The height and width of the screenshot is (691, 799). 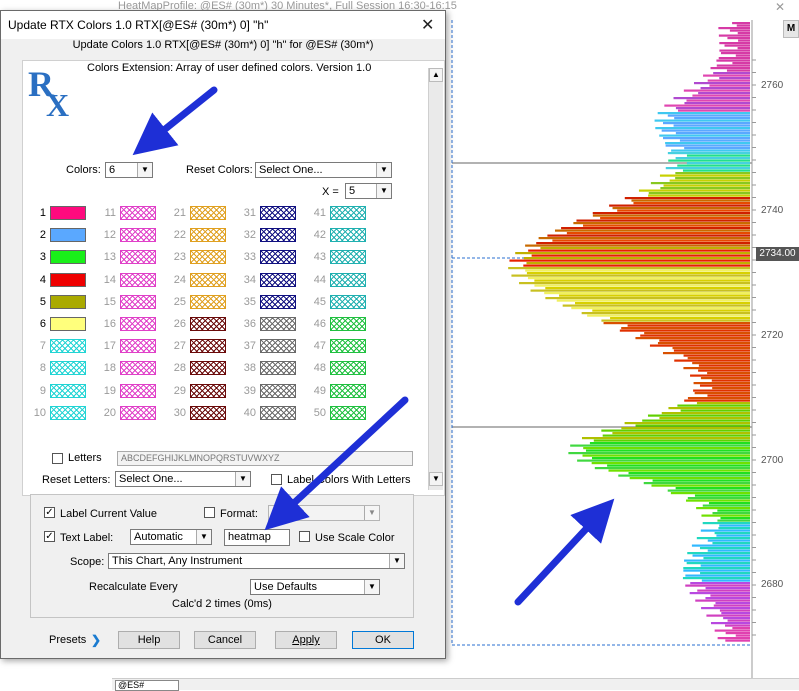 I want to click on color-number-label: 20, so click(x=109, y=412).